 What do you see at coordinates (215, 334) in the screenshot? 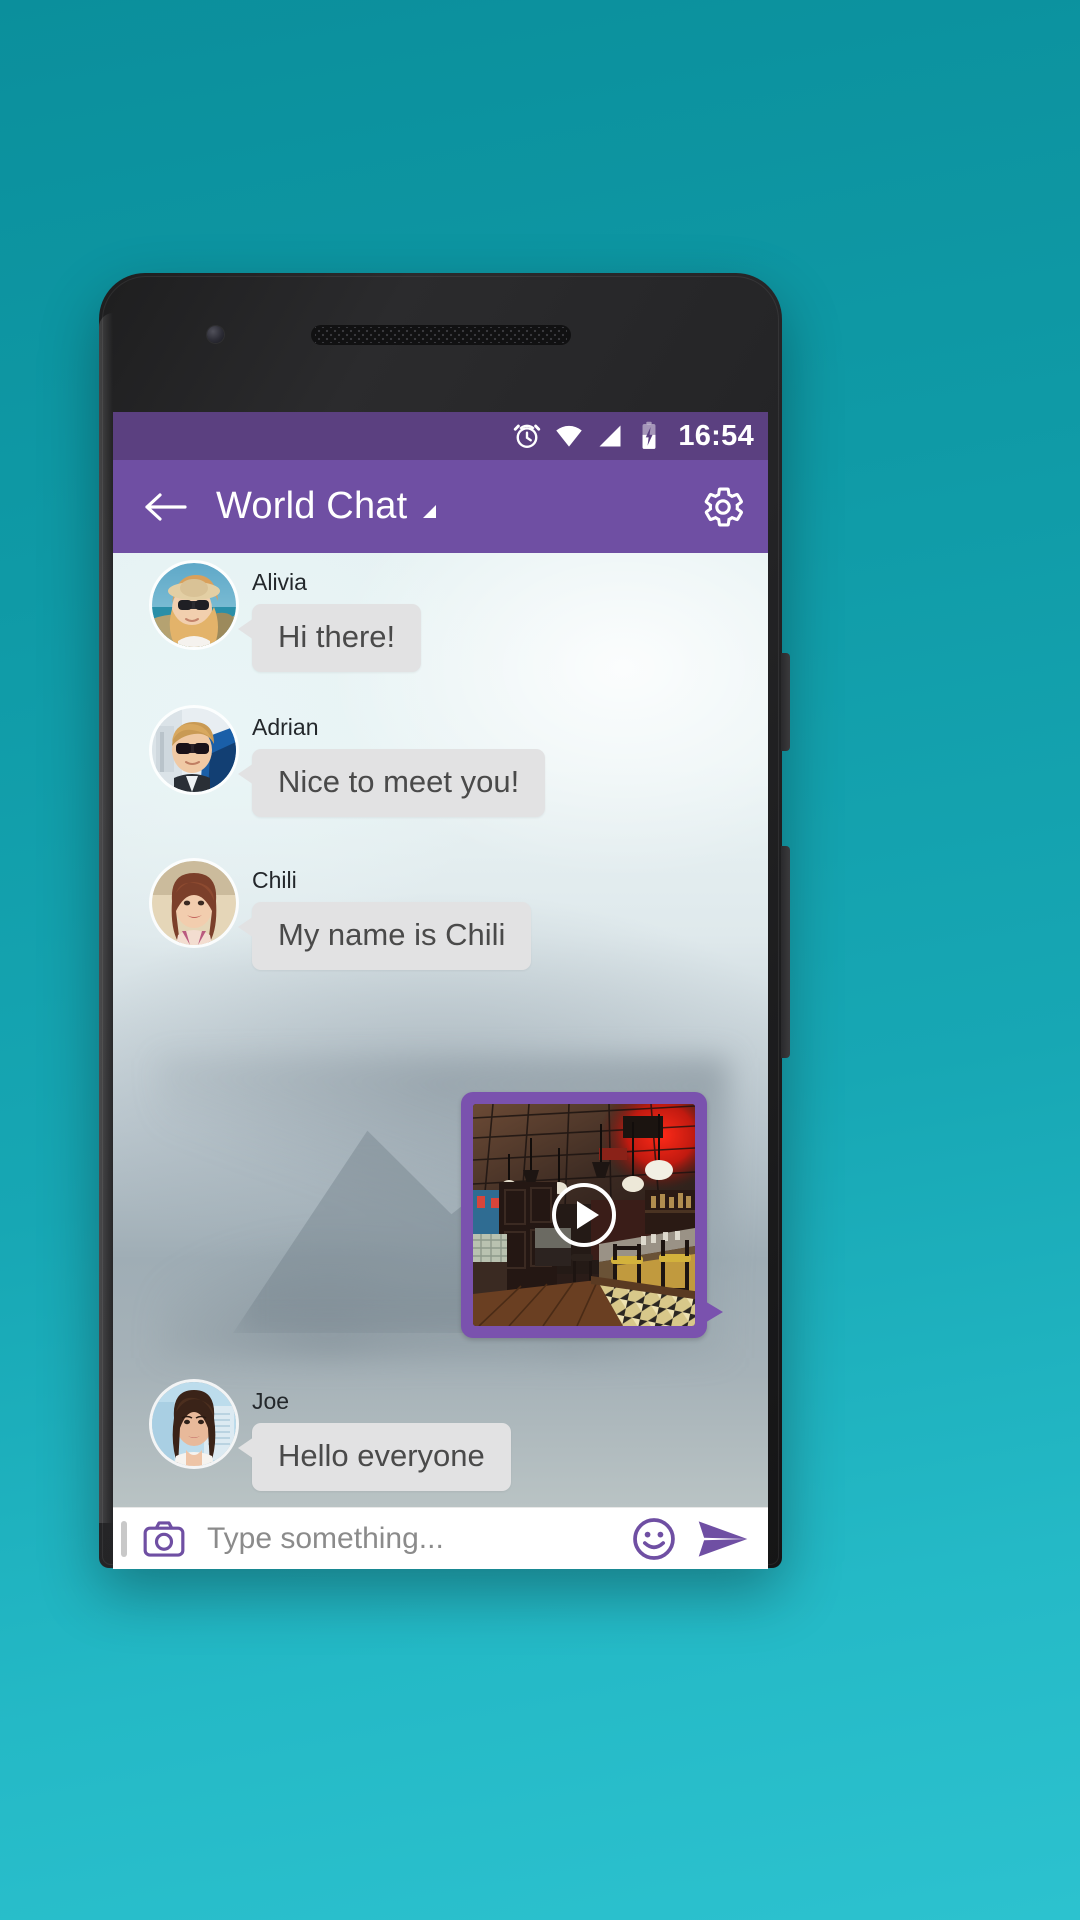
I see `front-camera-icon` at bounding box center [215, 334].